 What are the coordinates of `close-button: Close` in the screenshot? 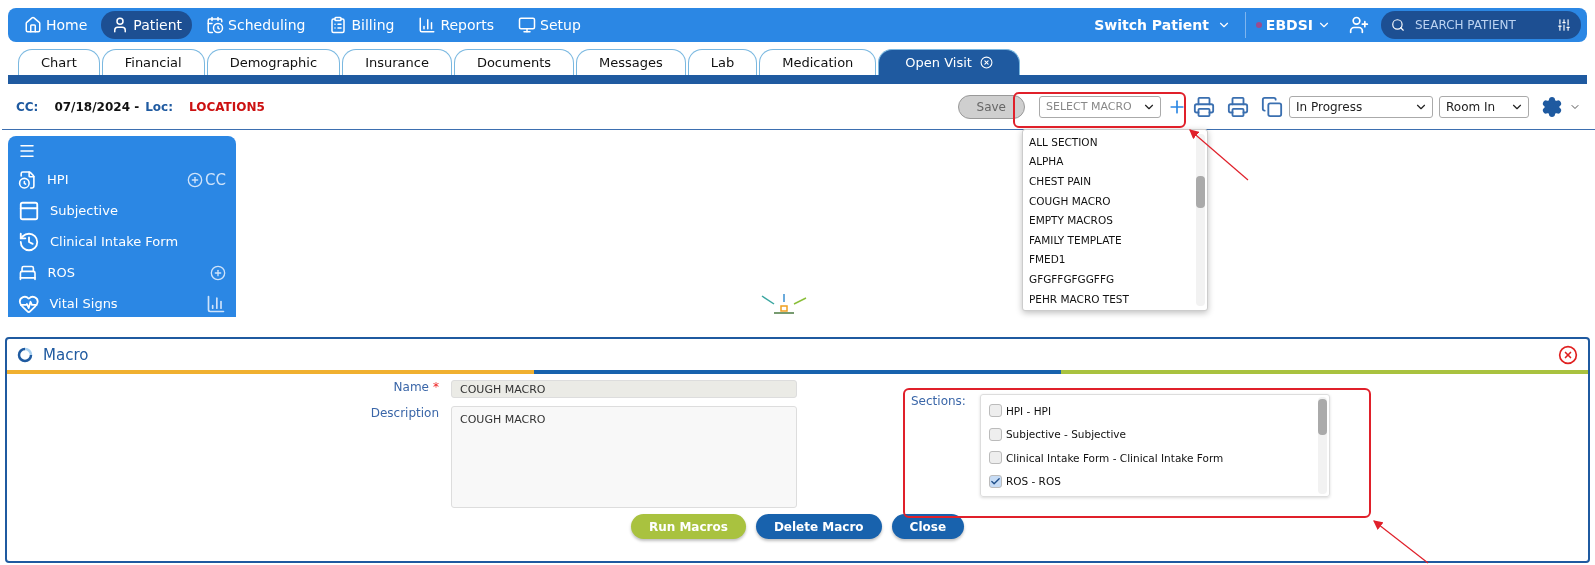 It's located at (928, 526).